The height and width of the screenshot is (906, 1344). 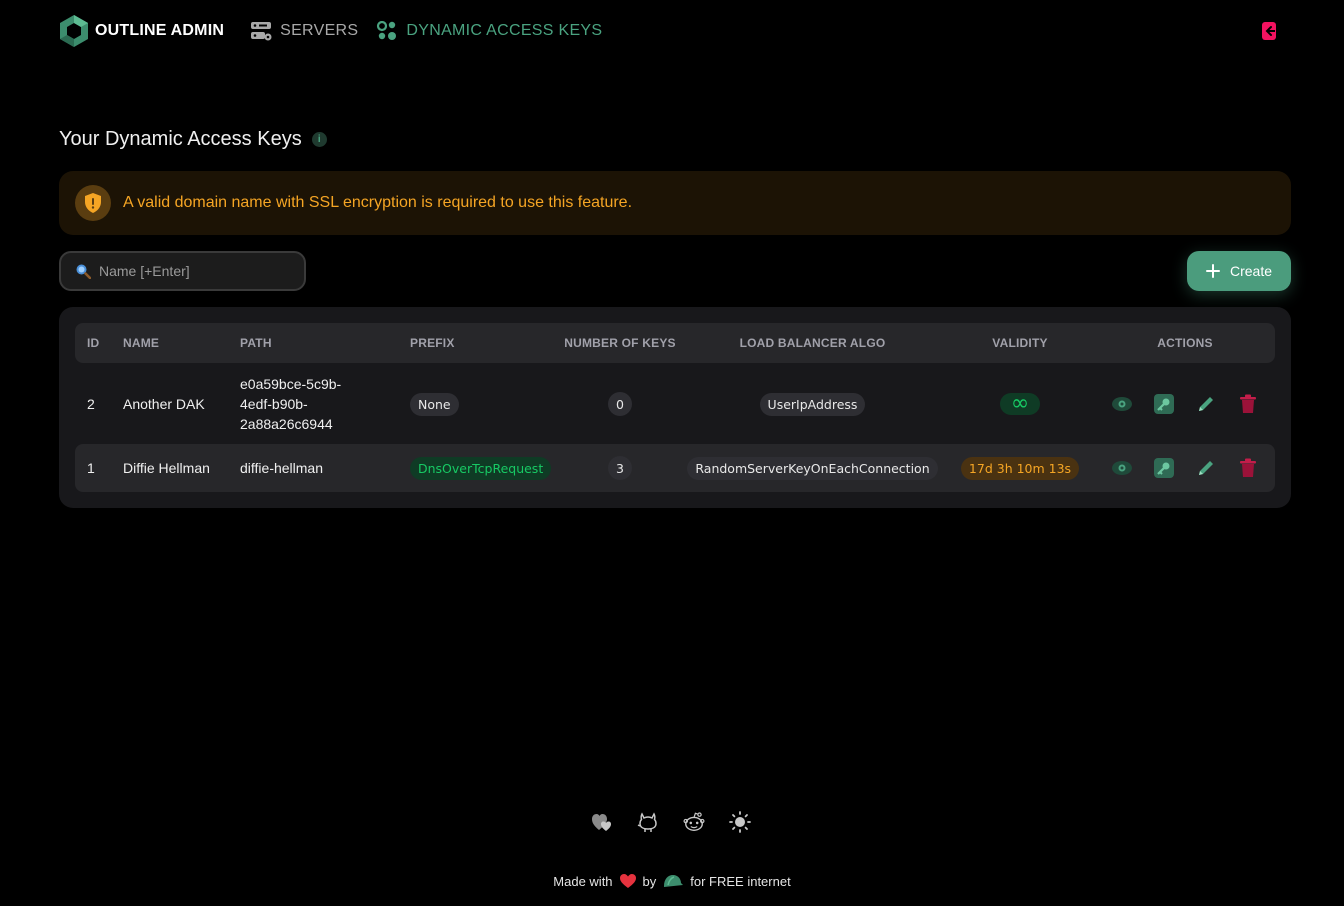 I want to click on page-header: Your Dynamic Access Keys i, so click(x=193, y=139).